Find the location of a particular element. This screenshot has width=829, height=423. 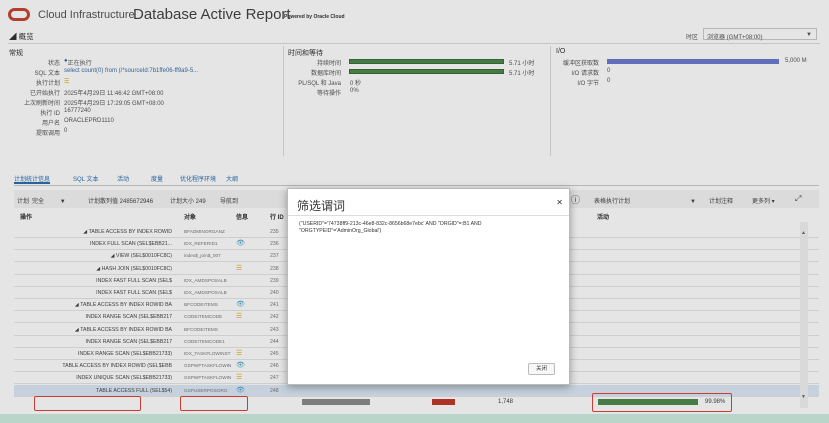

dialog-title: 筛选谓词 is located at coordinates (321, 206).